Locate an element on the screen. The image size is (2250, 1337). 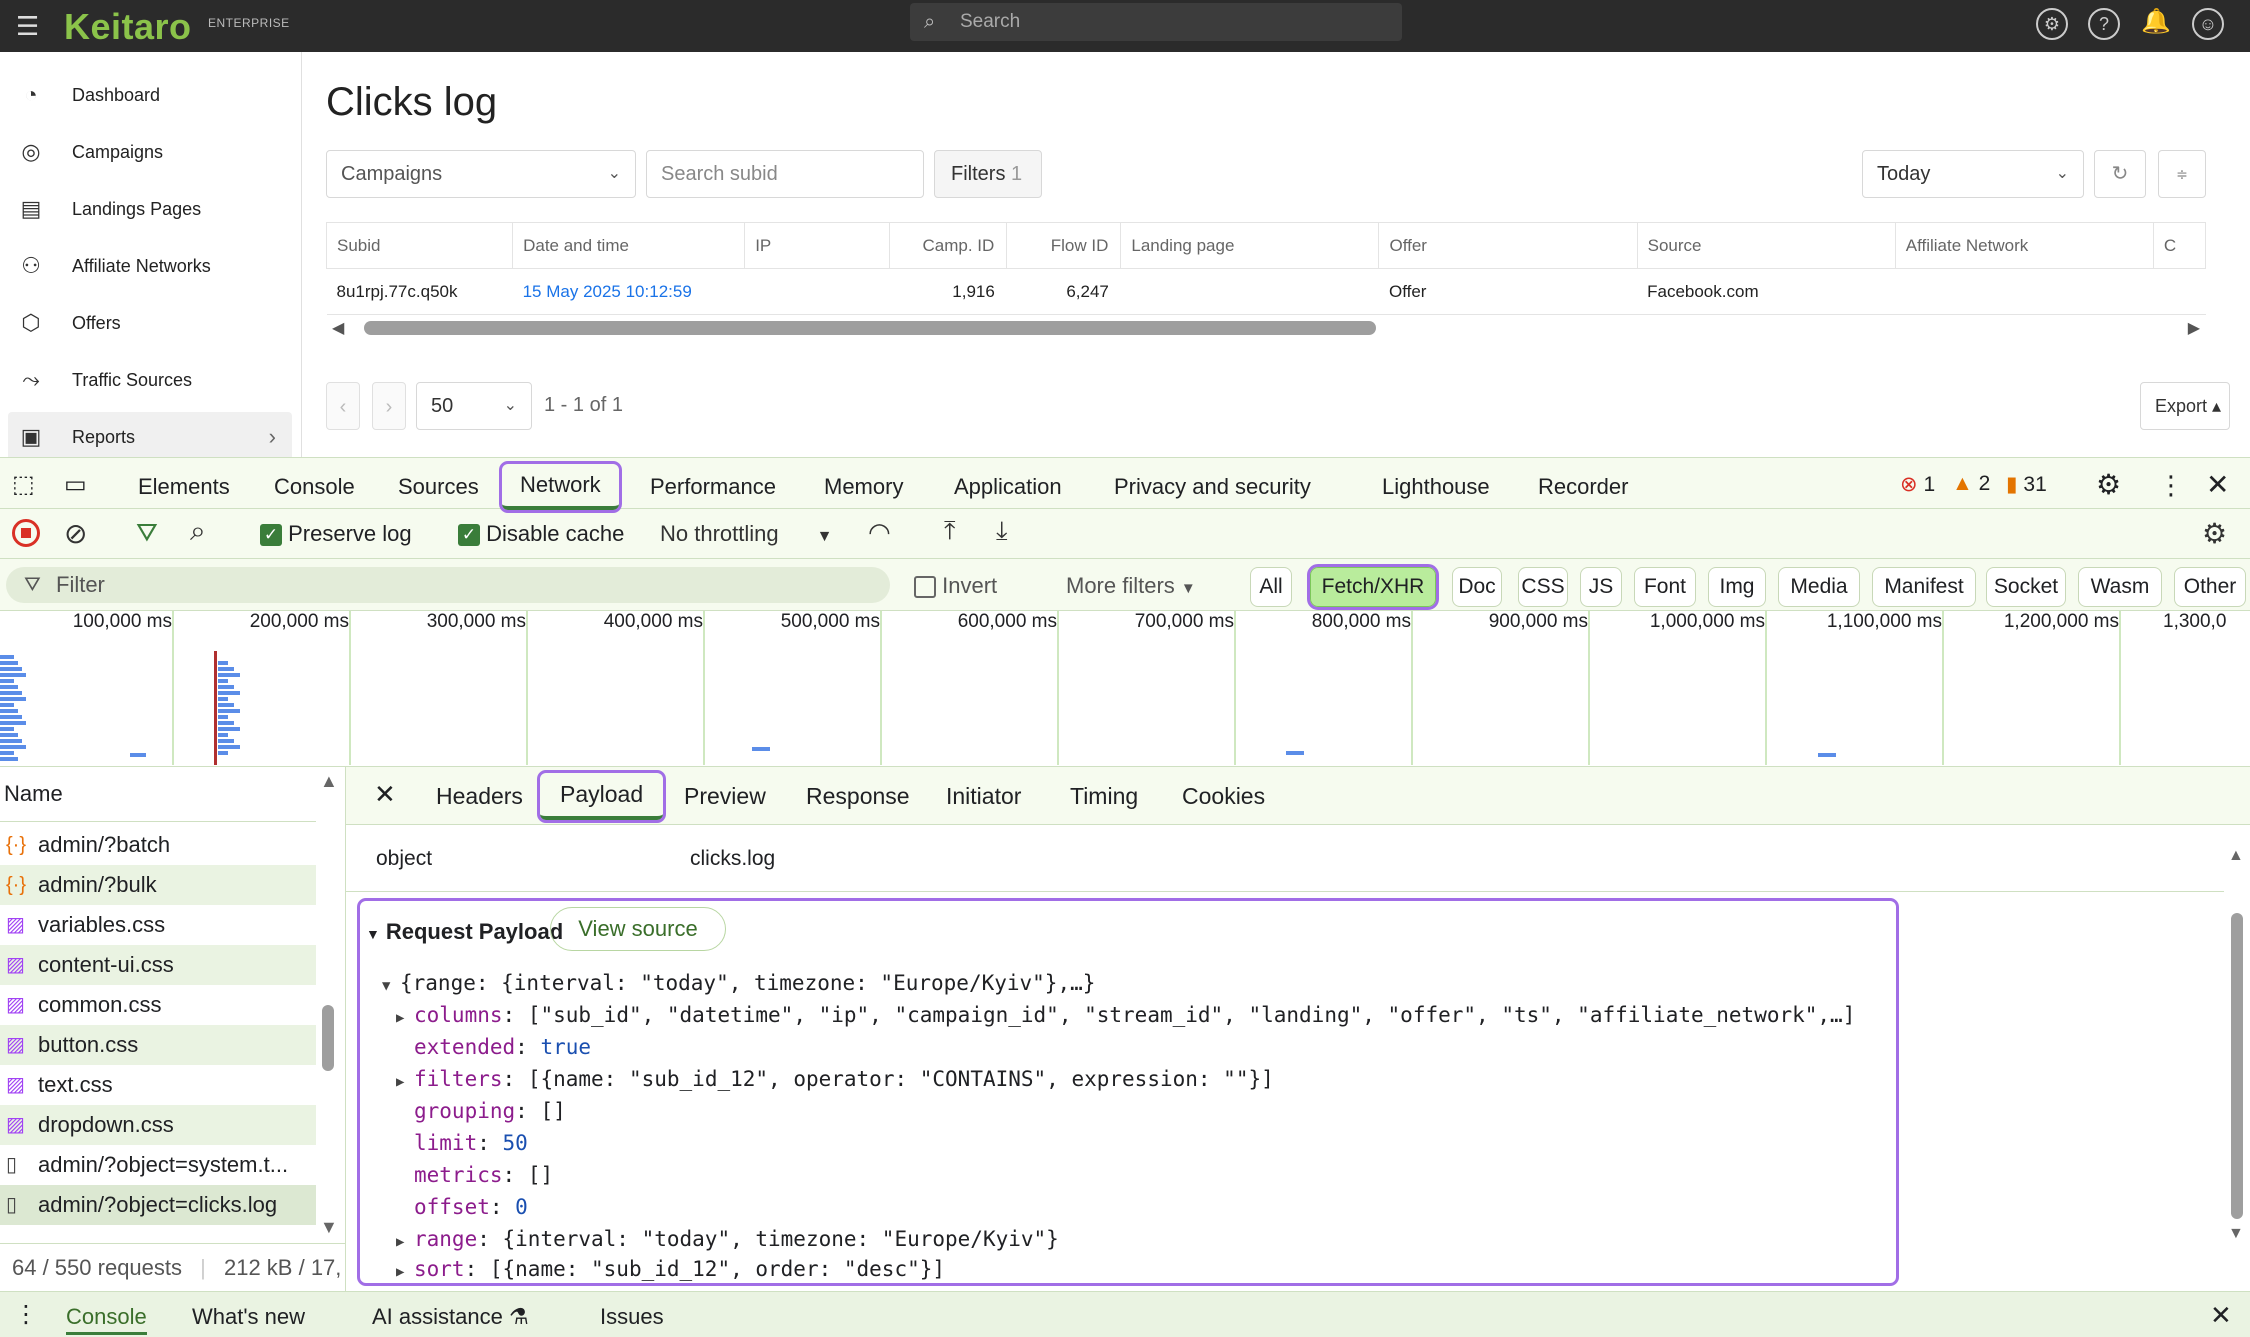
tab-sources: Sources is located at coordinates (438, 487).